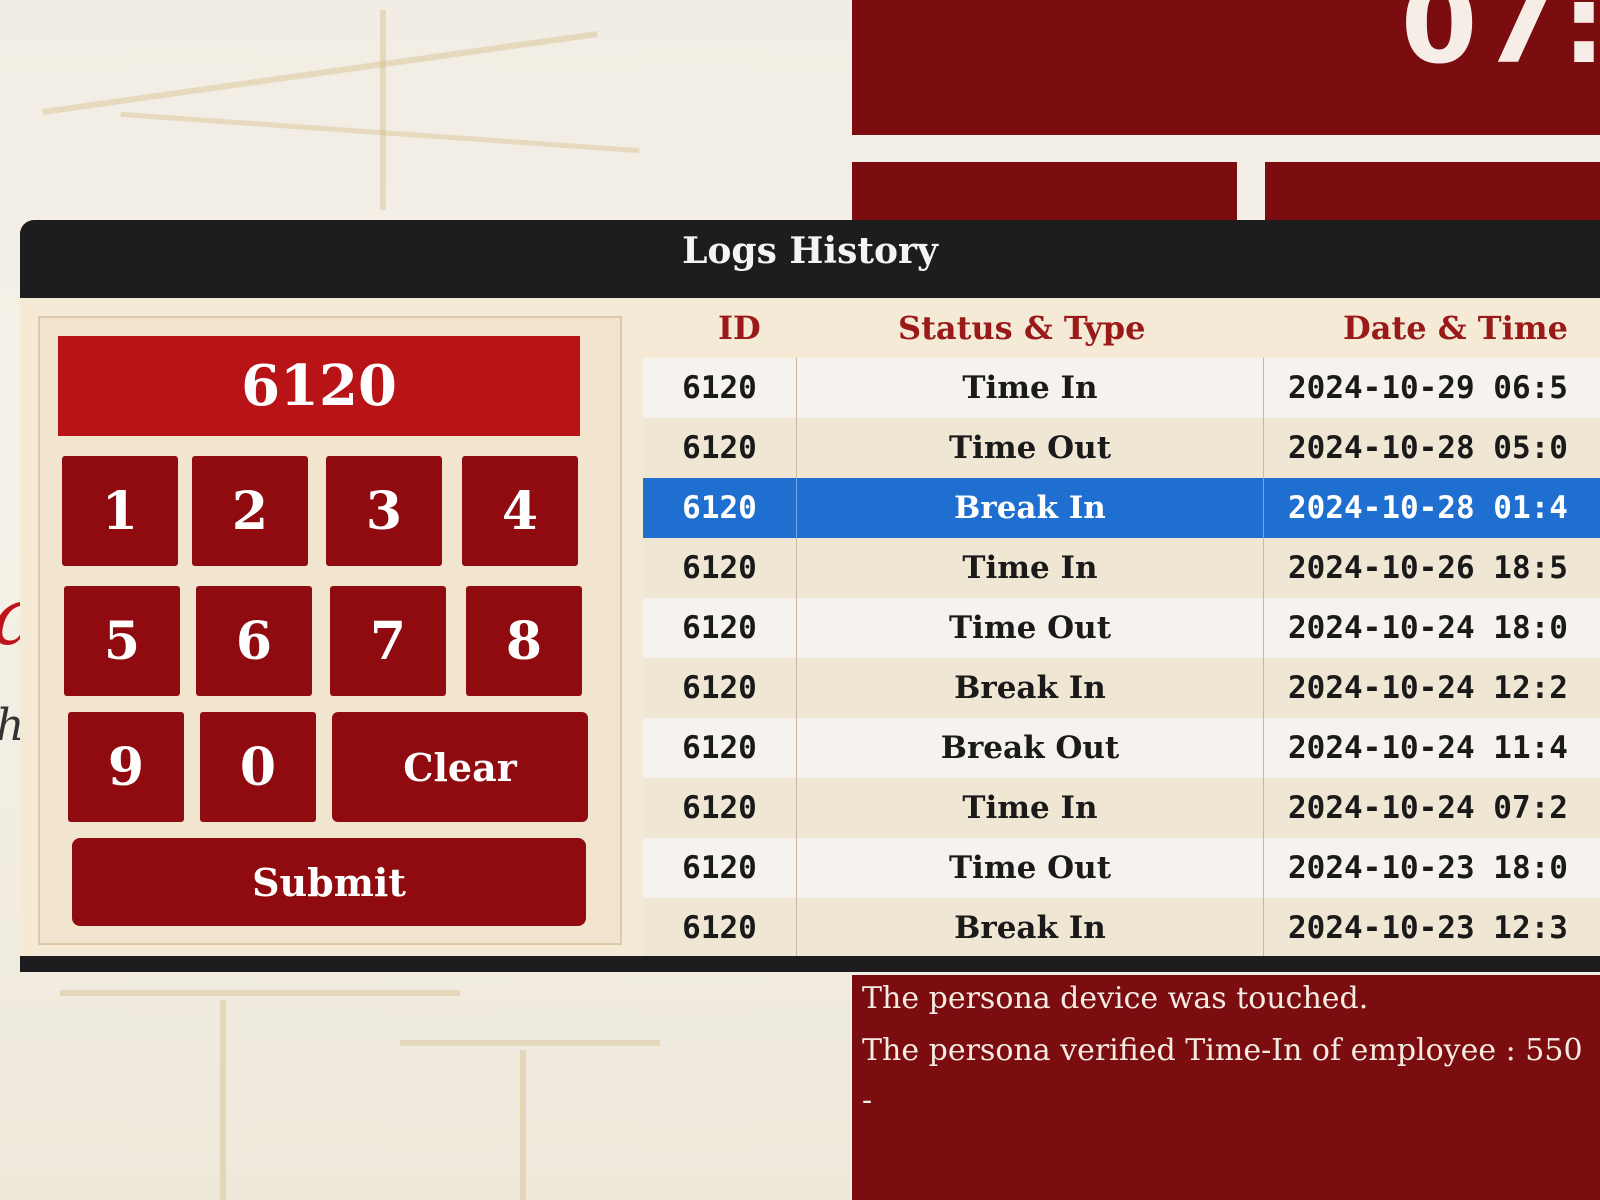 The image size is (1600, 1200). What do you see at coordinates (1115, 998) in the screenshot?
I see `message-line: The persona device was touched.` at bounding box center [1115, 998].